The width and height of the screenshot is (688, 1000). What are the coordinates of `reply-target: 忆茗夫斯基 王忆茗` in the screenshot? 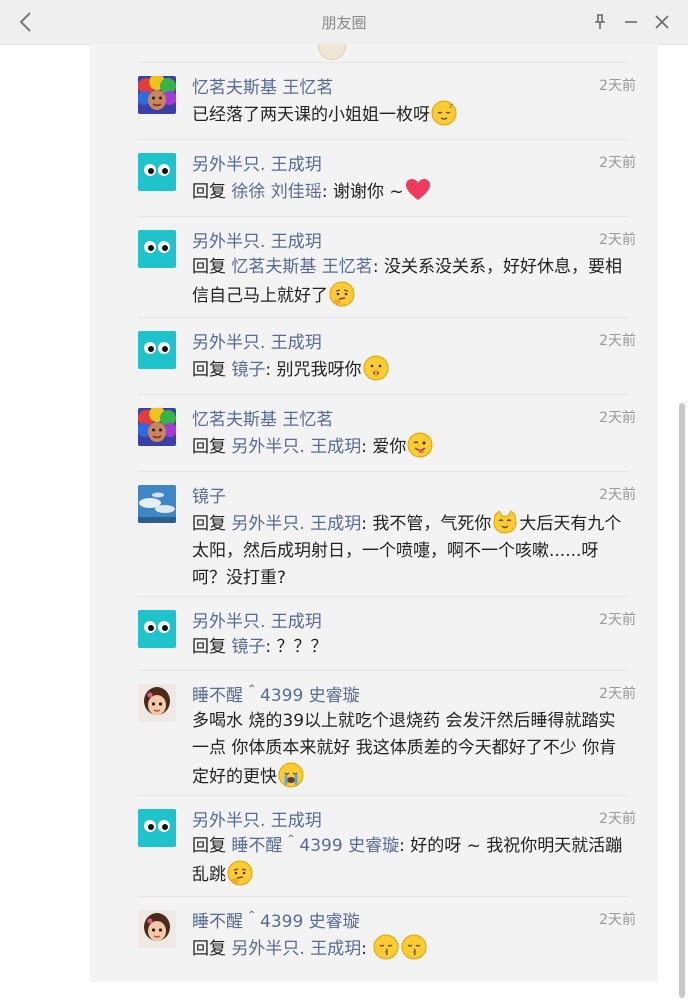 It's located at (301, 267).